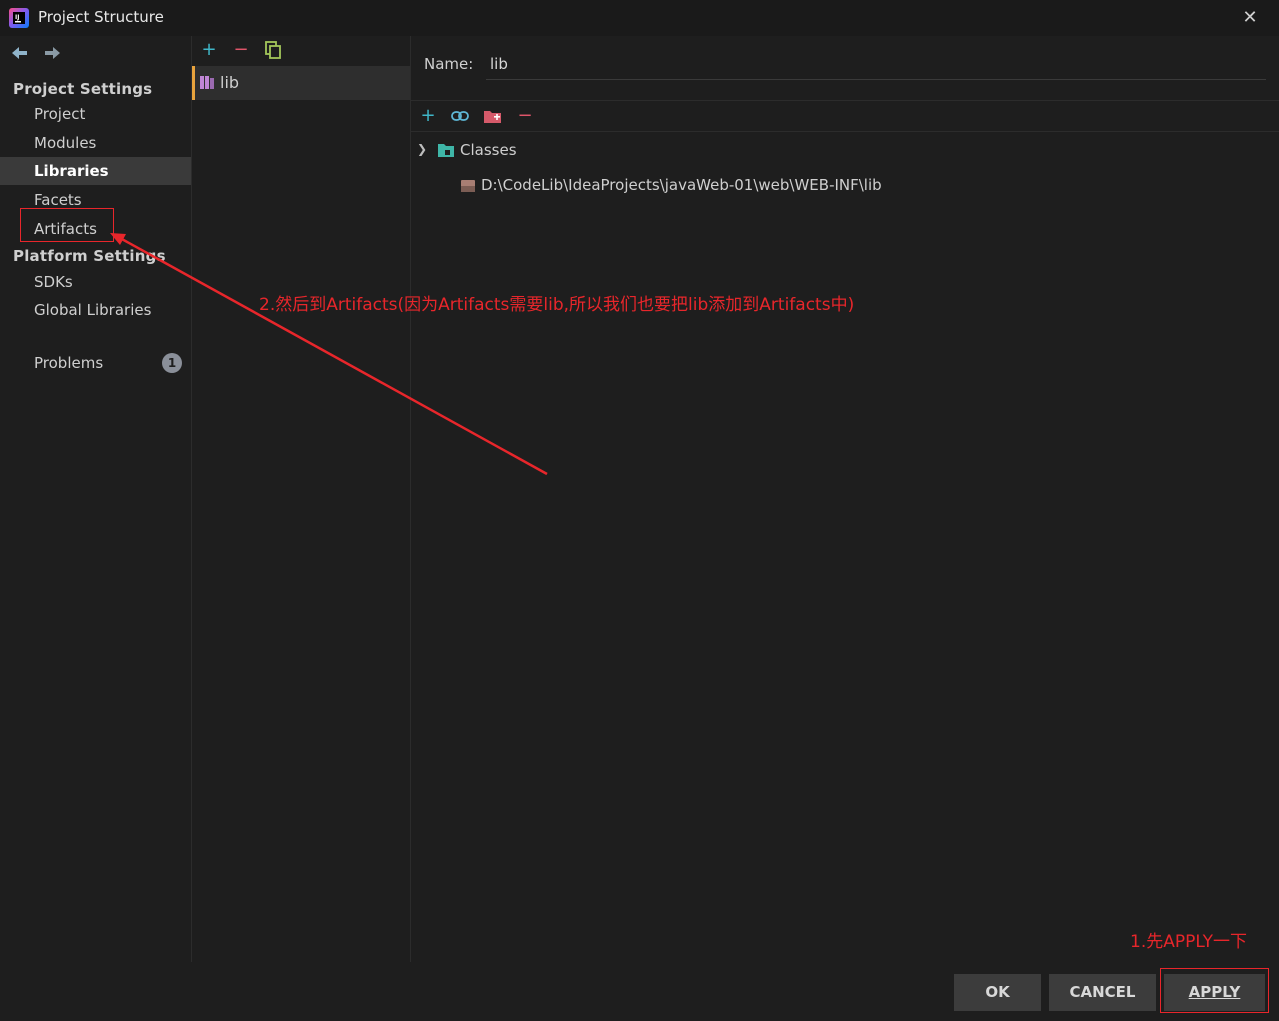 The width and height of the screenshot is (1279, 1021). What do you see at coordinates (460, 116) in the screenshot?
I see `link-icon` at bounding box center [460, 116].